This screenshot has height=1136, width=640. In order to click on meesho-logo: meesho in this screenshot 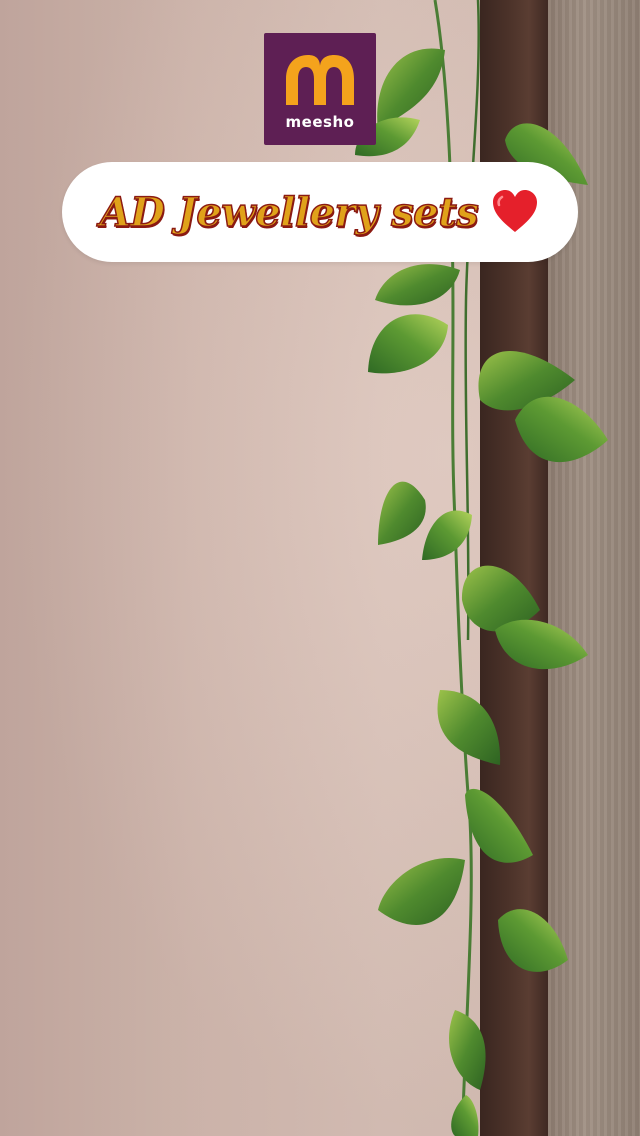, I will do `click(320, 89)`.